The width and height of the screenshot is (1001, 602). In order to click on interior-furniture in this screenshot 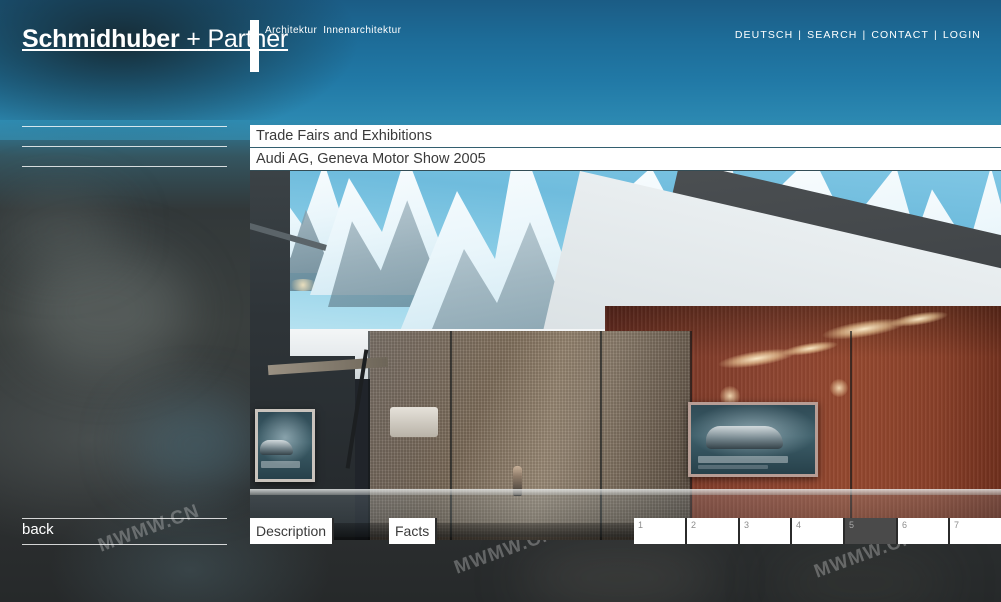, I will do `click(414, 422)`.